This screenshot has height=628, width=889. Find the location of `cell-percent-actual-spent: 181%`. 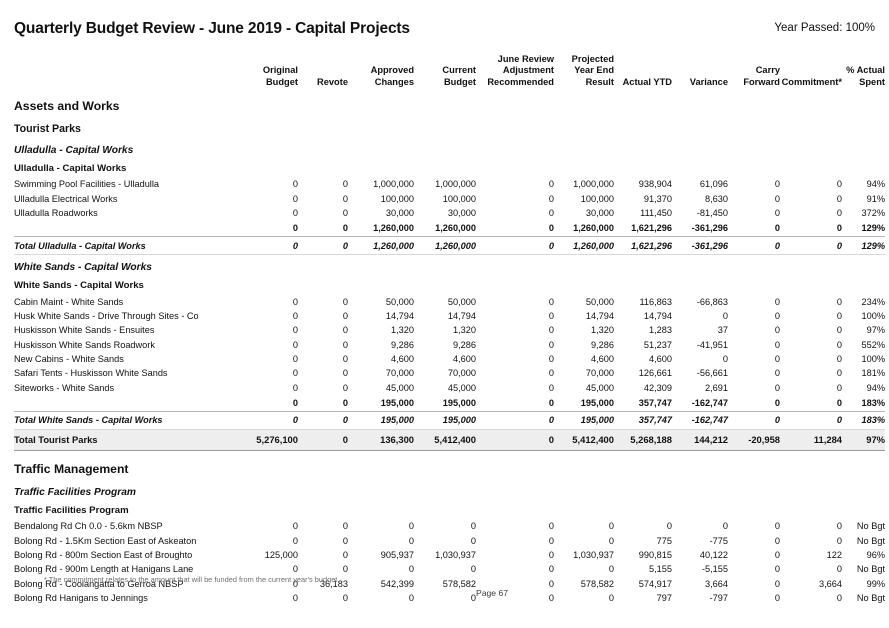

cell-percent-actual-spent: 181% is located at coordinates (873, 373).